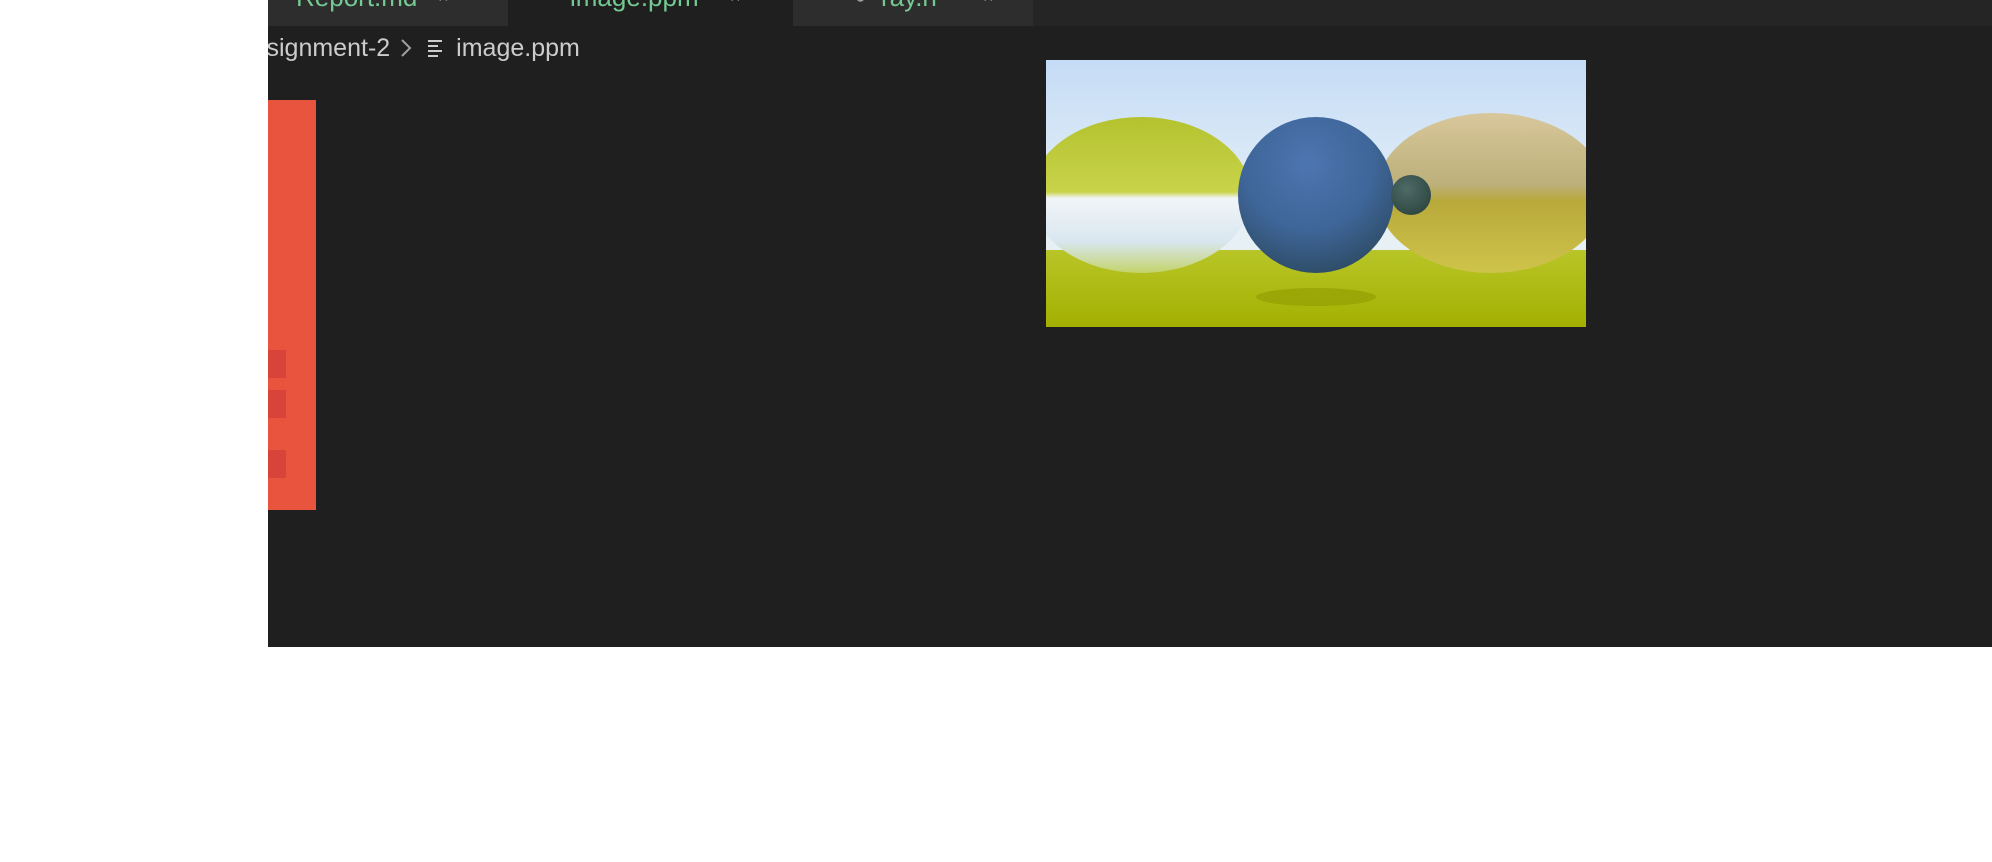 The image size is (1992, 862). Describe the element at coordinates (424, 48) in the screenshot. I see `breadcrumb: ssignment-2 image.ppm` at that location.